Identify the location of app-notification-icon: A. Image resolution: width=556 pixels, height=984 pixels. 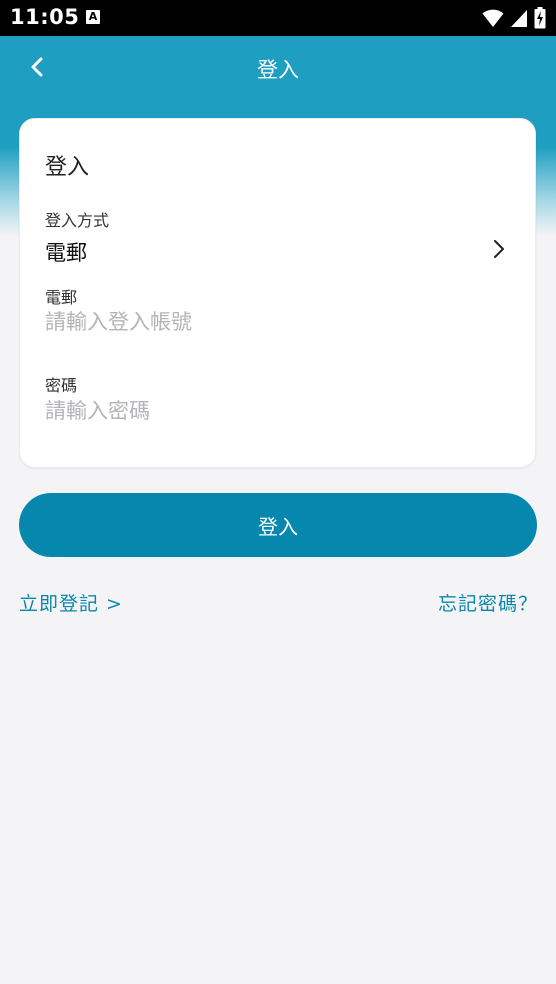
(93, 17).